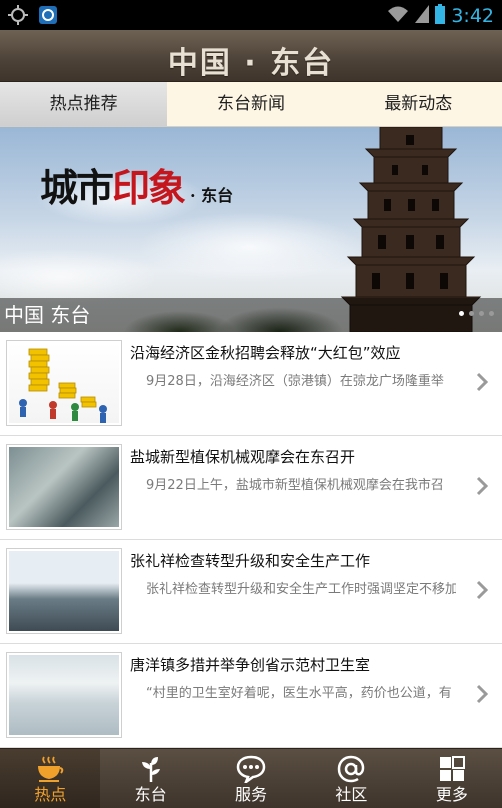 Image resolution: width=502 pixels, height=808 pixels. Describe the element at coordinates (265, 353) in the screenshot. I see `news-title: 沿海经济区金秋招聘会释放“大红包”效应` at that location.